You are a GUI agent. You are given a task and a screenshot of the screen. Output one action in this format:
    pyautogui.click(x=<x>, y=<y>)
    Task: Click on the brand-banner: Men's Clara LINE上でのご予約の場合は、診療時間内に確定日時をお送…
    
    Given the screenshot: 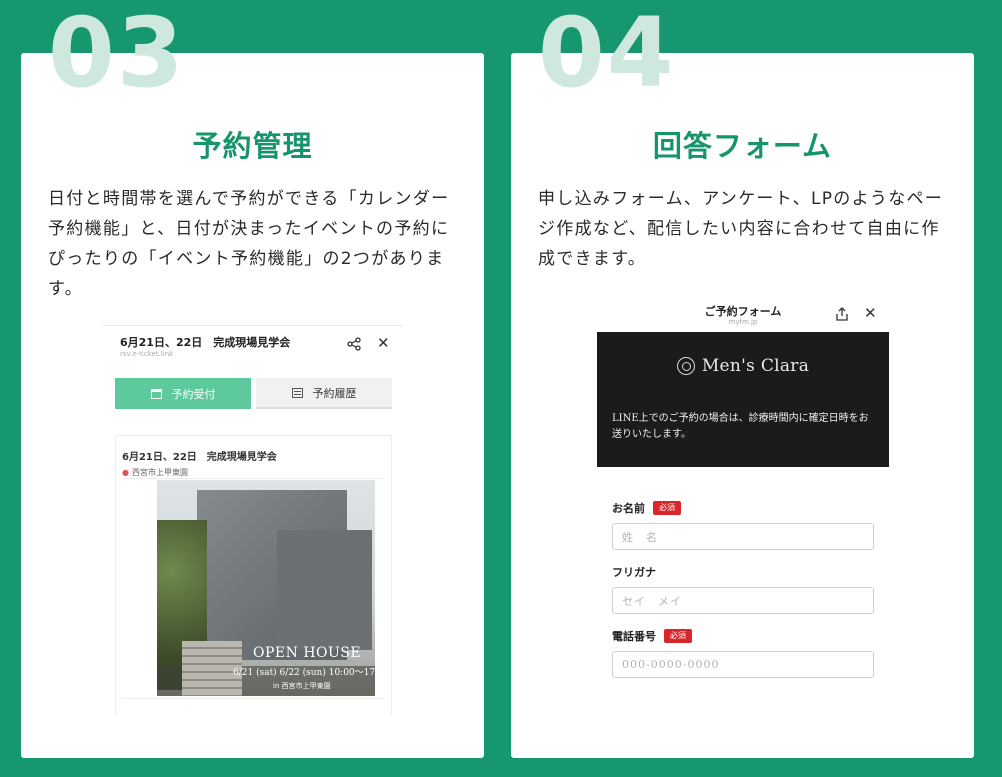 What is the action you would take?
    pyautogui.click(x=743, y=399)
    